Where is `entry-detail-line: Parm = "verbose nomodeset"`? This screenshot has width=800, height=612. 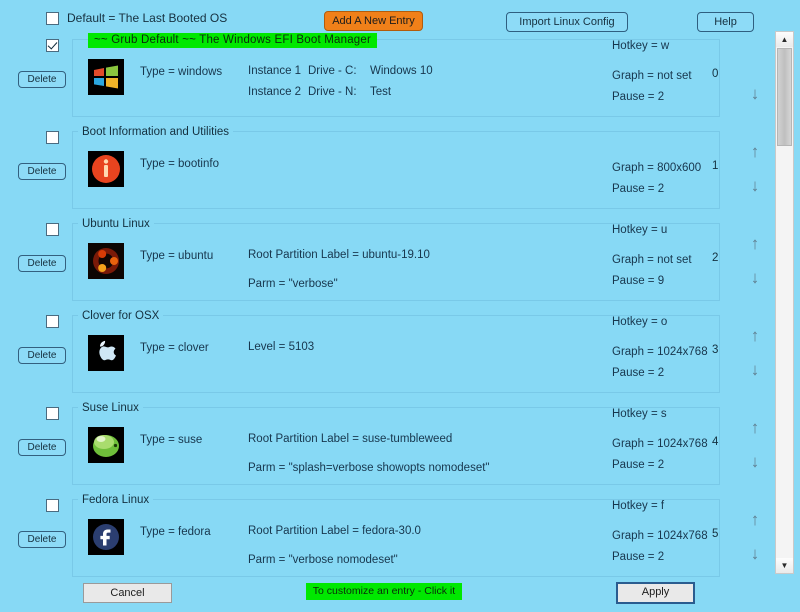 entry-detail-line: Parm = "verbose nomodeset" is located at coordinates (323, 560).